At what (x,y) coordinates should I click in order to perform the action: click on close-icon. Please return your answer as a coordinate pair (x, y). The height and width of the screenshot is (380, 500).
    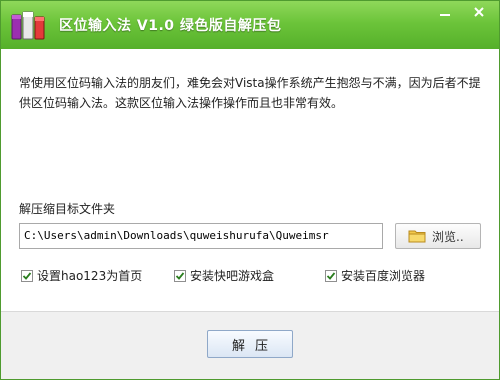
    Looking at the image, I should click on (479, 12).